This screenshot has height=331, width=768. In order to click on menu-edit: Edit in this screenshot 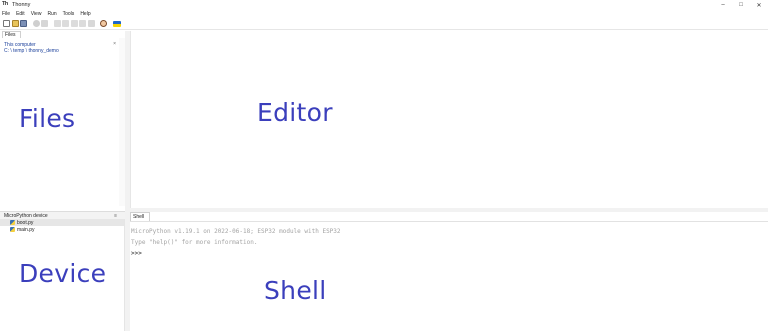, I will do `click(20, 14)`.